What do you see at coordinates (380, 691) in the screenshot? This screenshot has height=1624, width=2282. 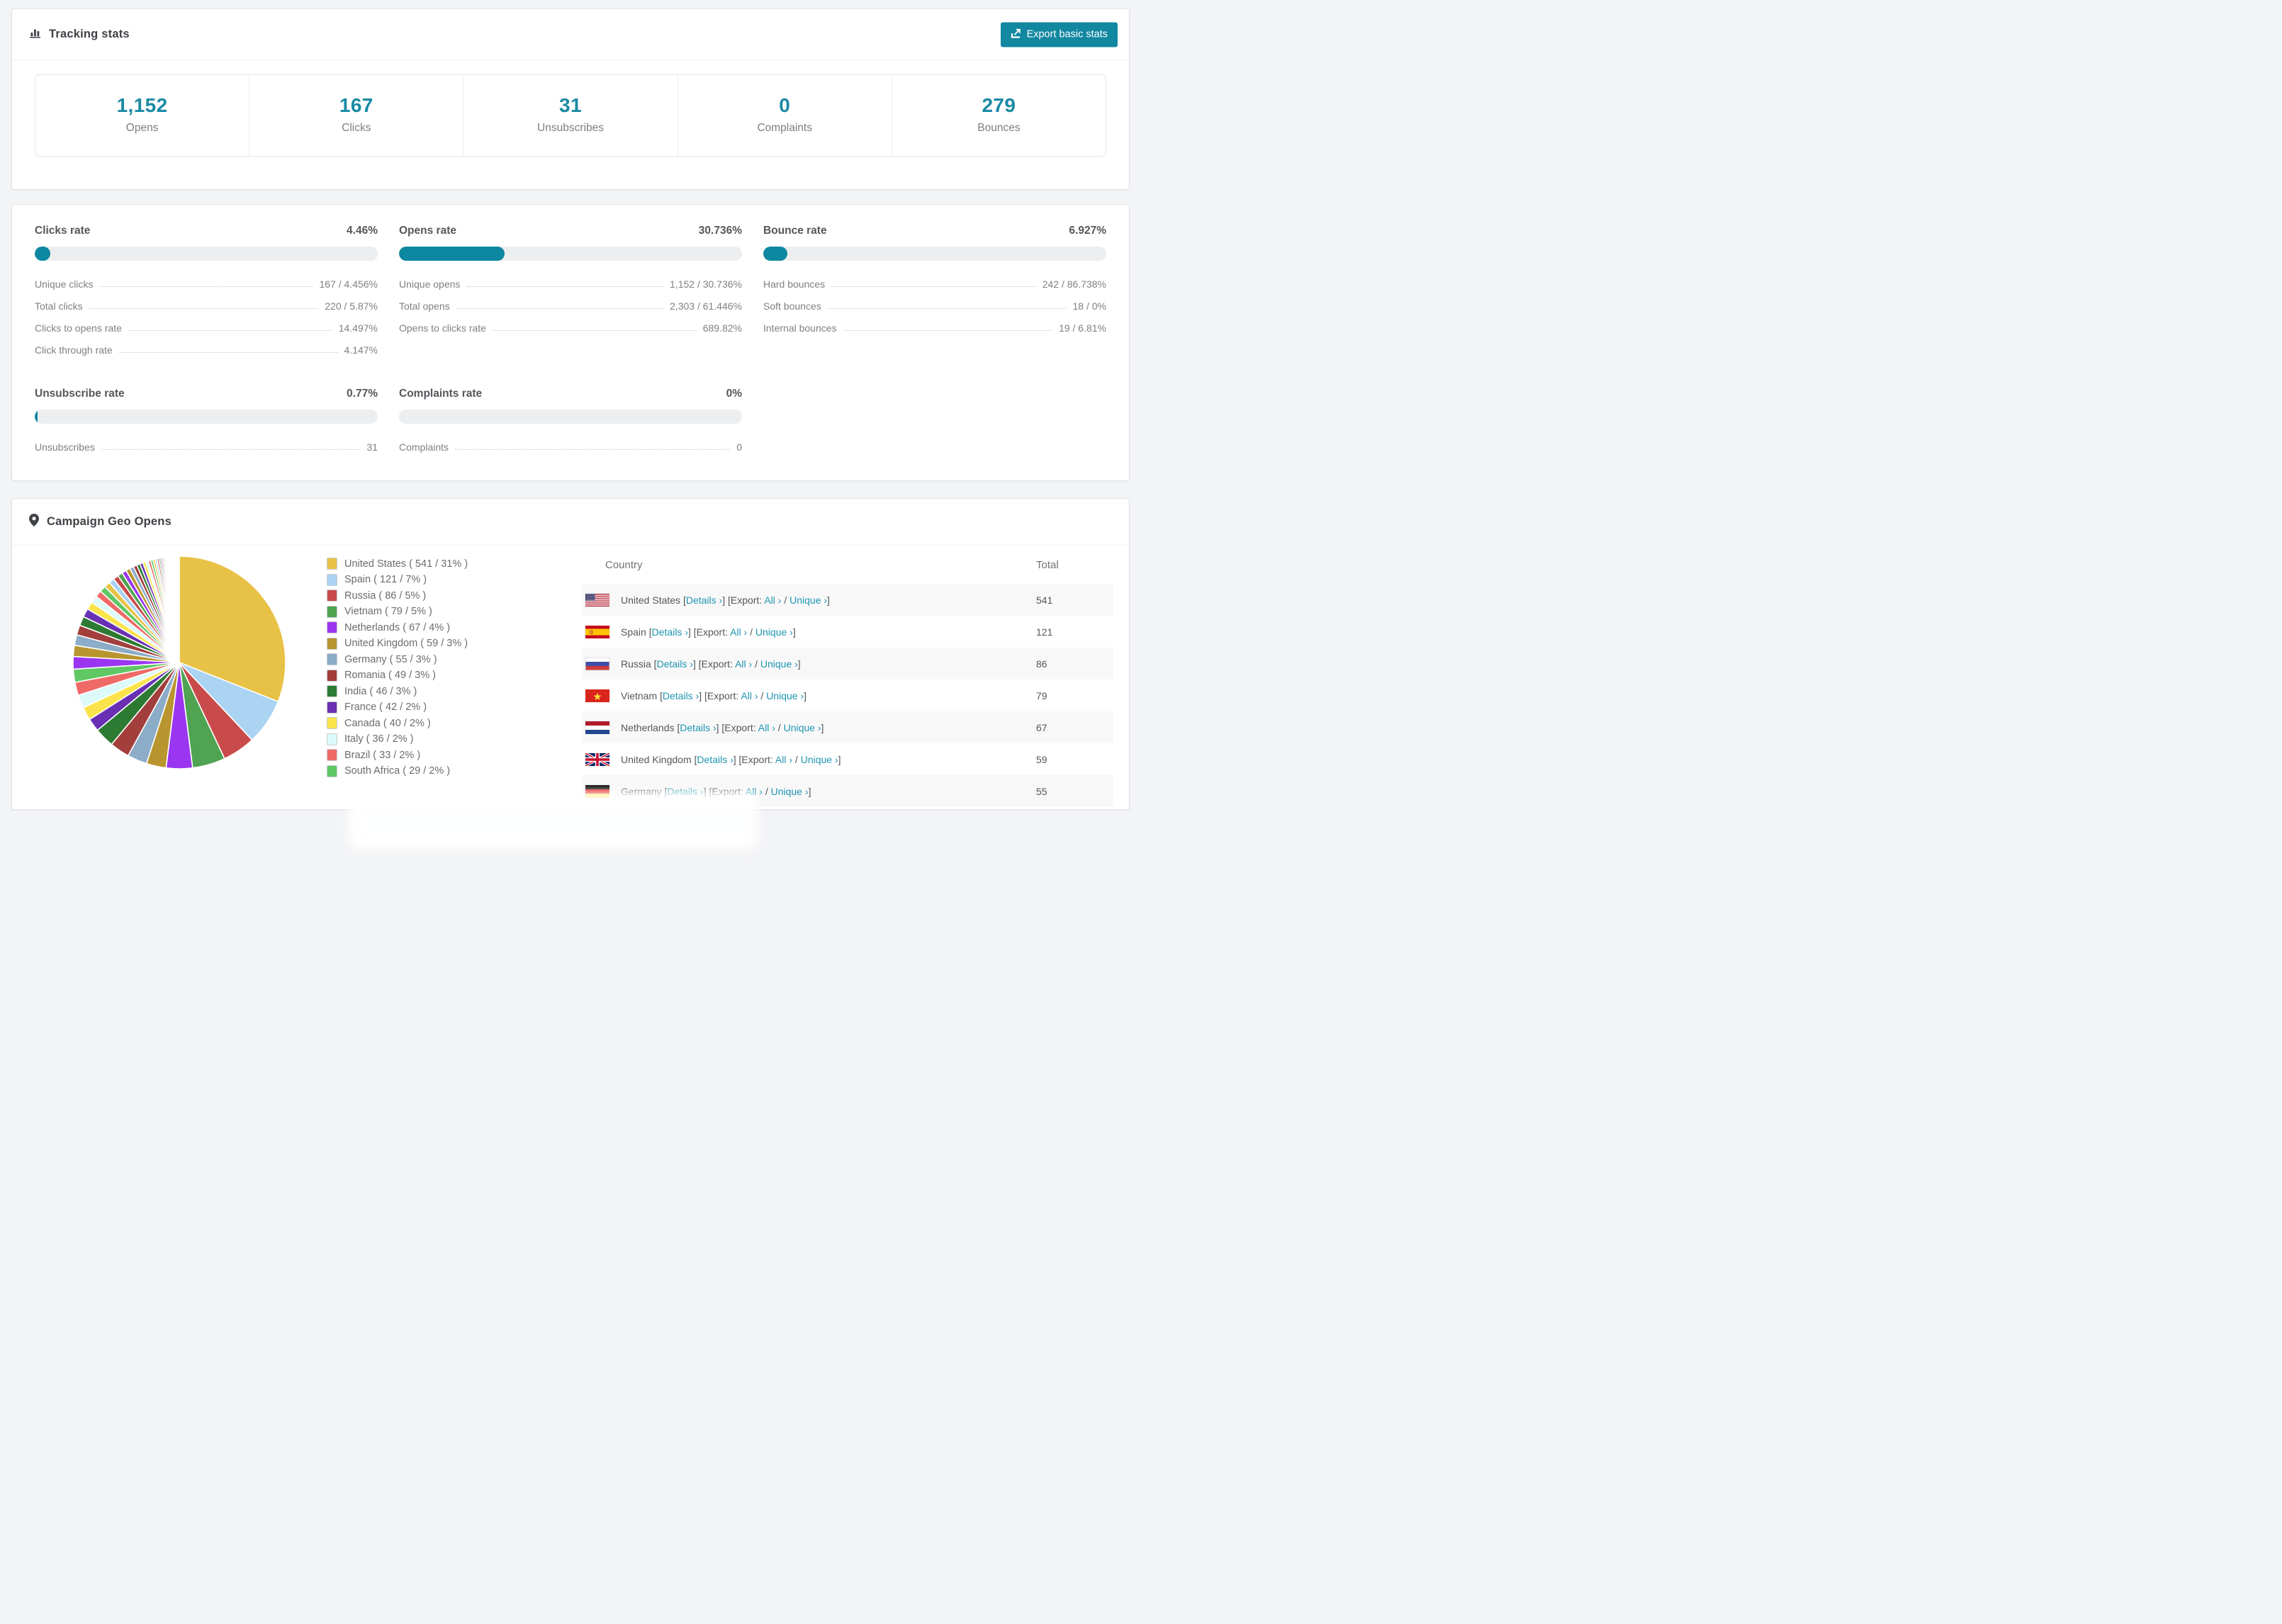 I see `legend-label: India ( 46 / 3% )` at bounding box center [380, 691].